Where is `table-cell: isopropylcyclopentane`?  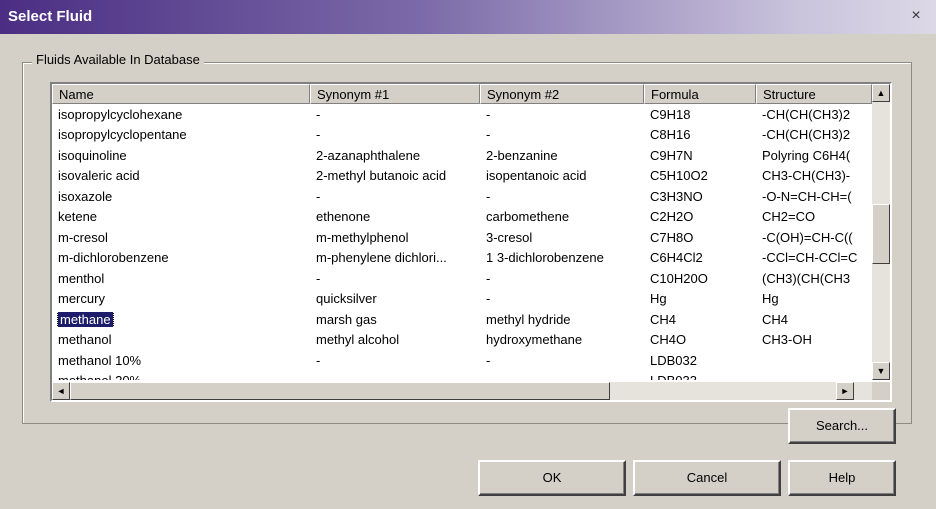 table-cell: isopropylcyclopentane is located at coordinates (181, 134).